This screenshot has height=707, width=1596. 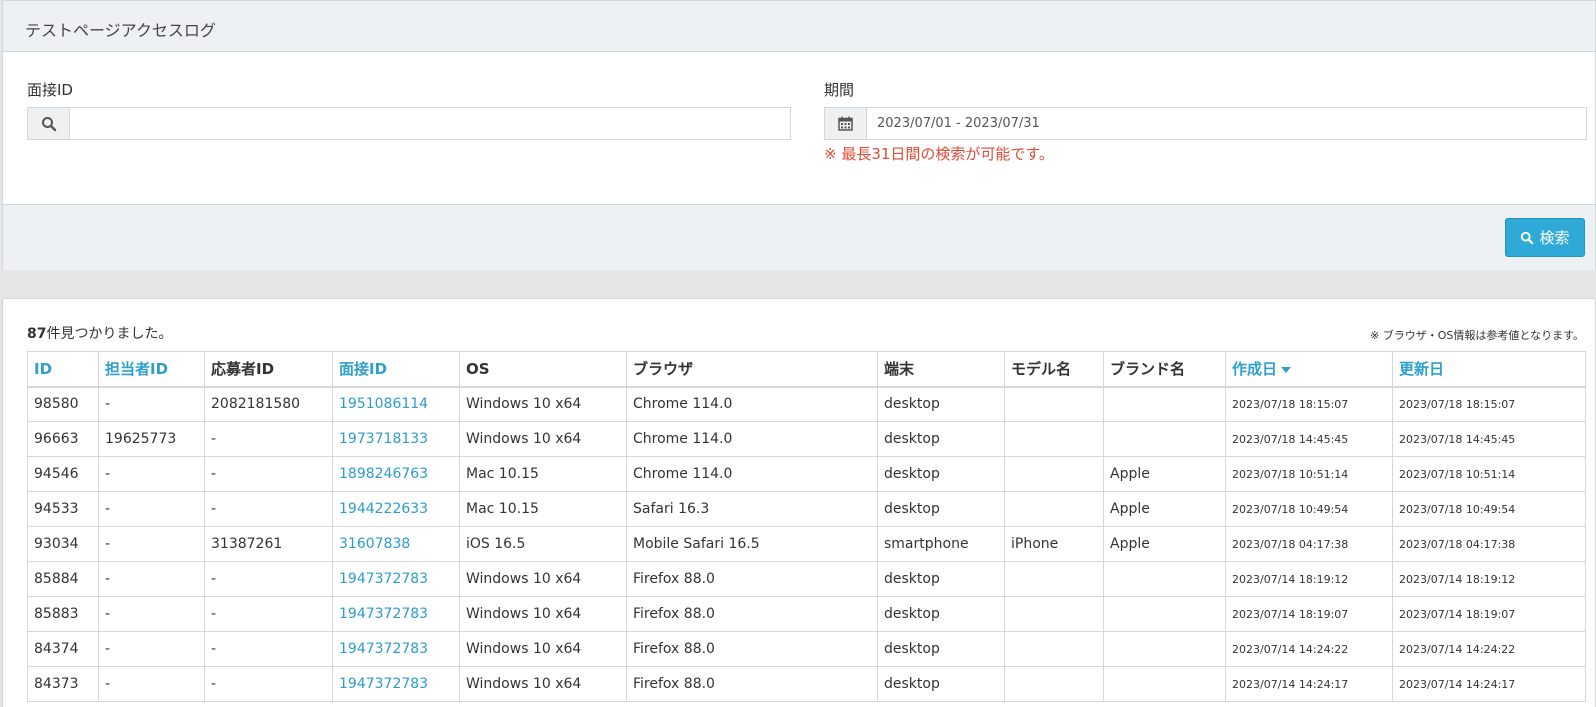 What do you see at coordinates (63, 369) in the screenshot?
I see `column-header-id: ID` at bounding box center [63, 369].